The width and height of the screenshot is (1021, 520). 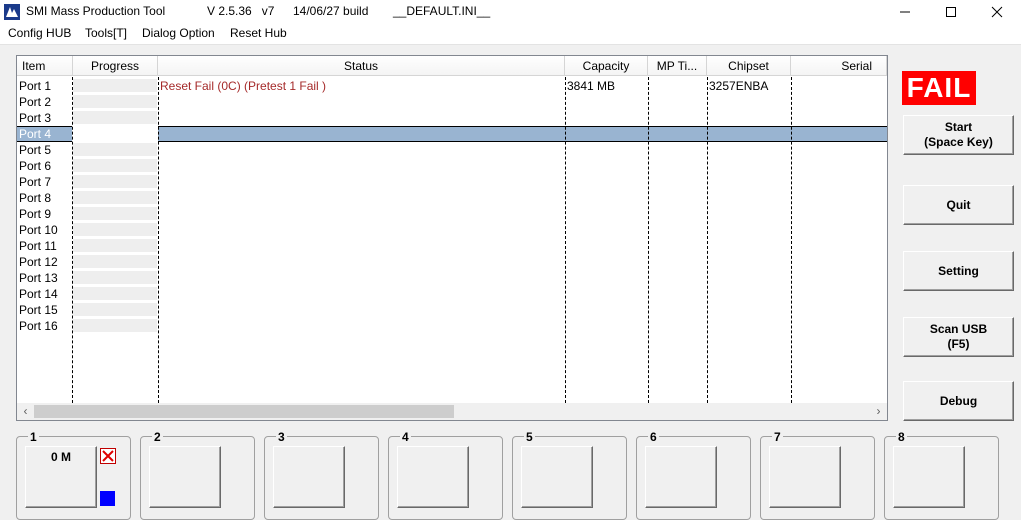 What do you see at coordinates (606, 66) in the screenshot?
I see `column-header-capacity: Capacity` at bounding box center [606, 66].